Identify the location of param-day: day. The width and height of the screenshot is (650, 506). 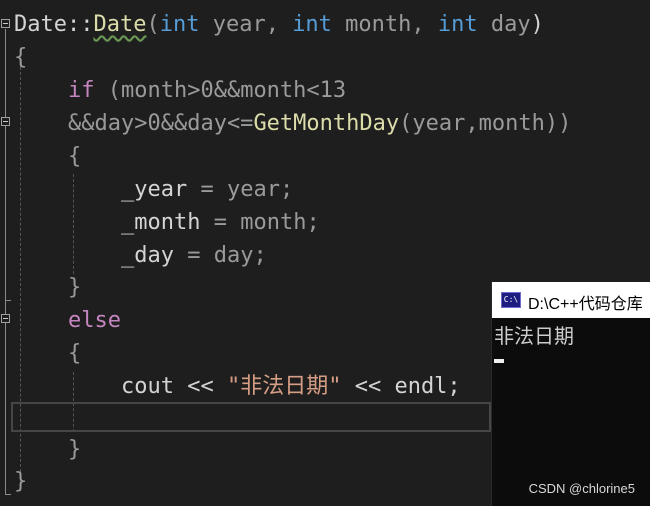
(504, 24).